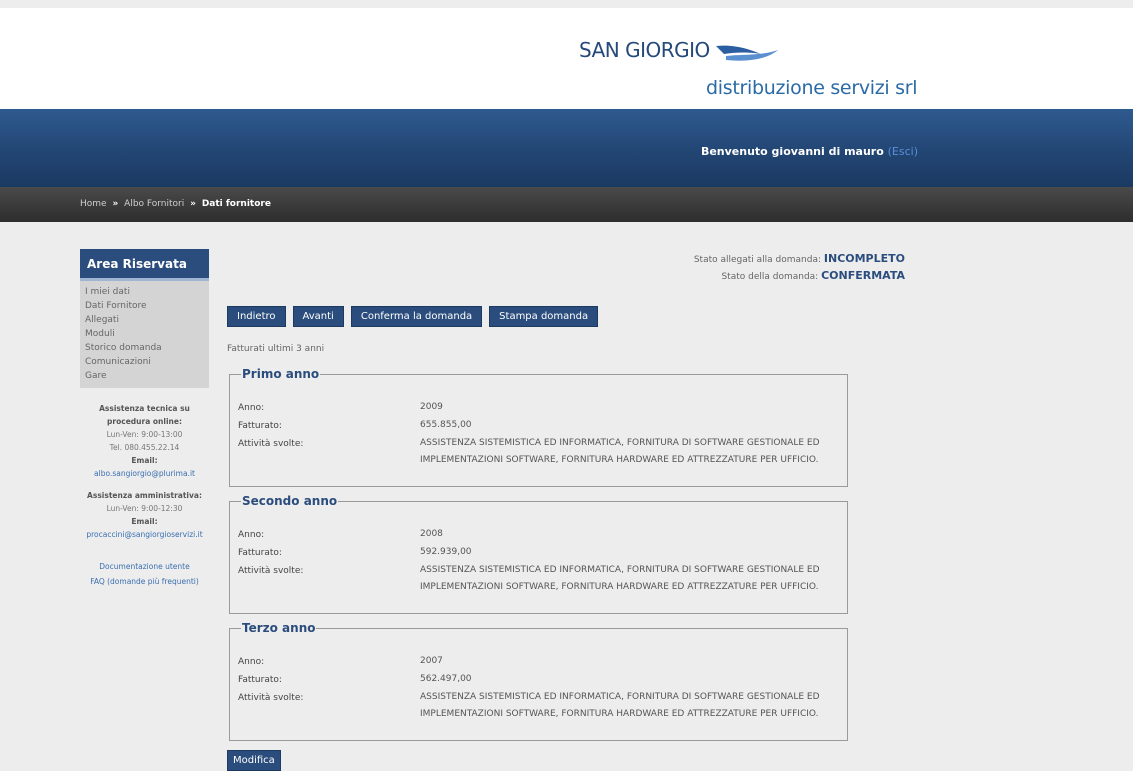 This screenshot has height=771, width=1133. What do you see at coordinates (863, 275) in the screenshot?
I see `application-state-value: CONFERMATA` at bounding box center [863, 275].